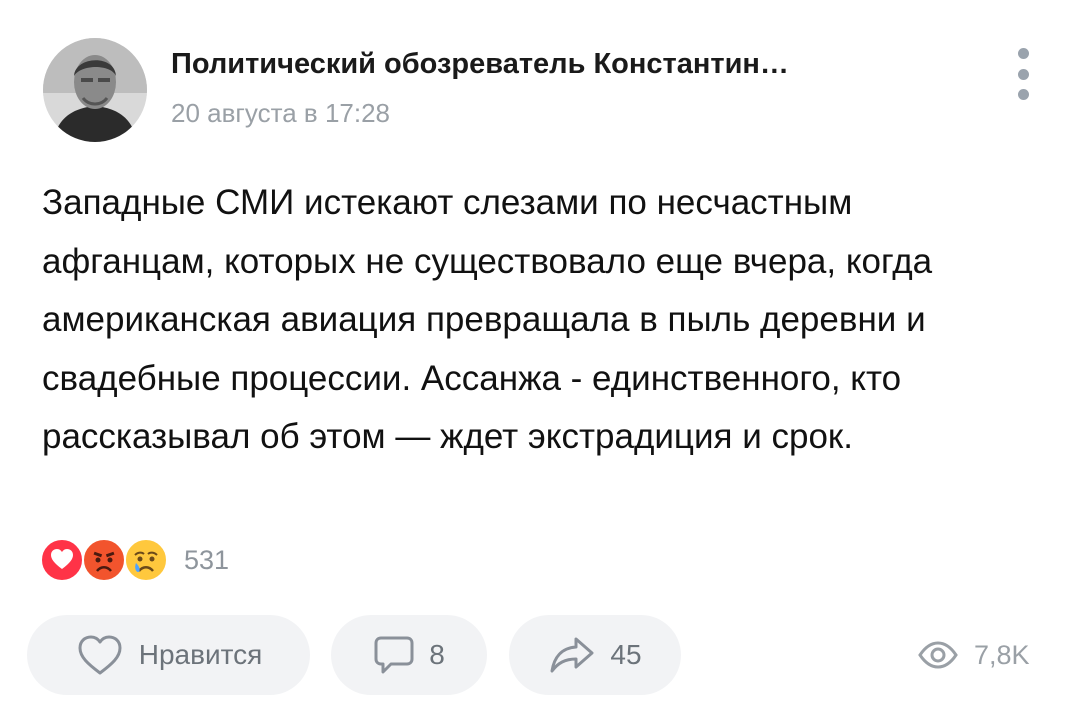  Describe the element at coordinates (595, 655) in the screenshot. I see `share-button: 45` at that location.